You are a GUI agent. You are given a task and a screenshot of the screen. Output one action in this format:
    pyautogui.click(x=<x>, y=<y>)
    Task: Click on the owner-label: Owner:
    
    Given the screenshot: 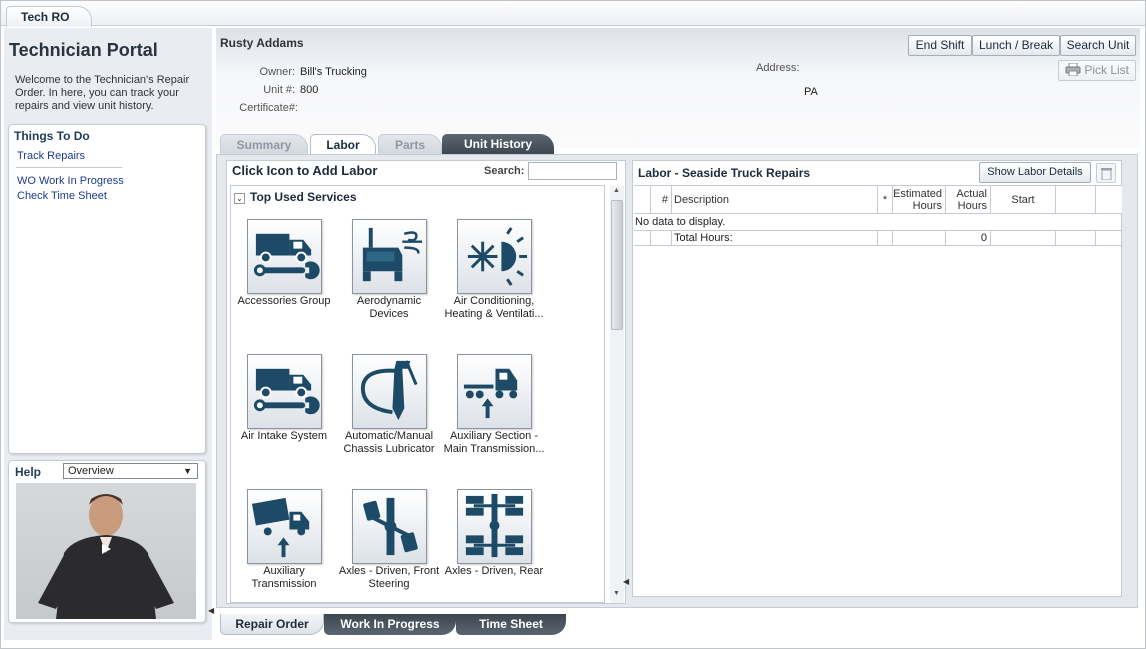 What is the action you would take?
    pyautogui.click(x=277, y=72)
    